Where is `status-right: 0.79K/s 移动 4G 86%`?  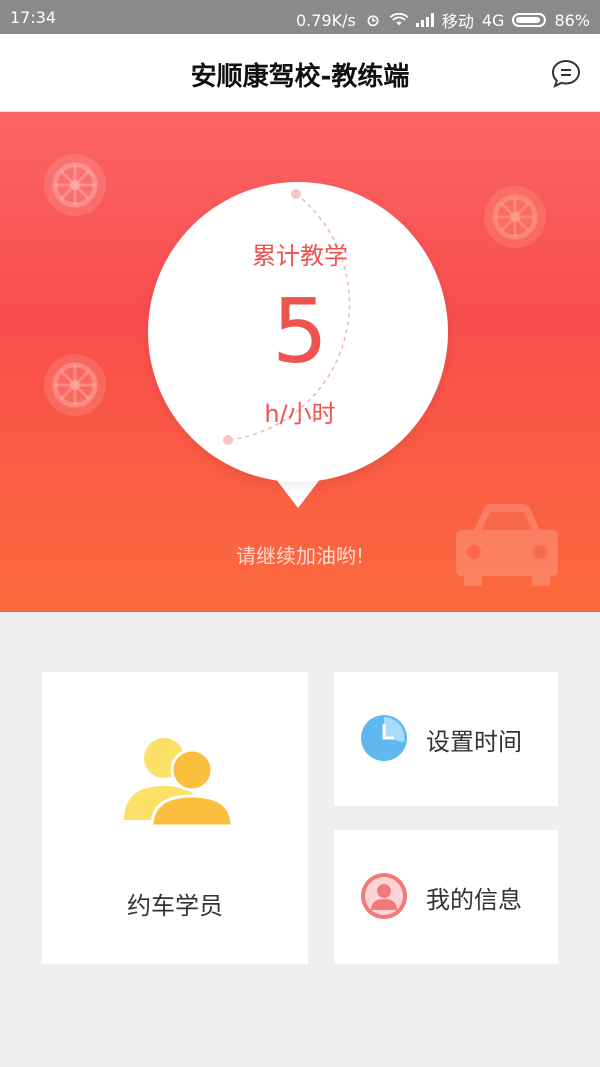 status-right: 0.79K/s 移动 4G 86% is located at coordinates (443, 20).